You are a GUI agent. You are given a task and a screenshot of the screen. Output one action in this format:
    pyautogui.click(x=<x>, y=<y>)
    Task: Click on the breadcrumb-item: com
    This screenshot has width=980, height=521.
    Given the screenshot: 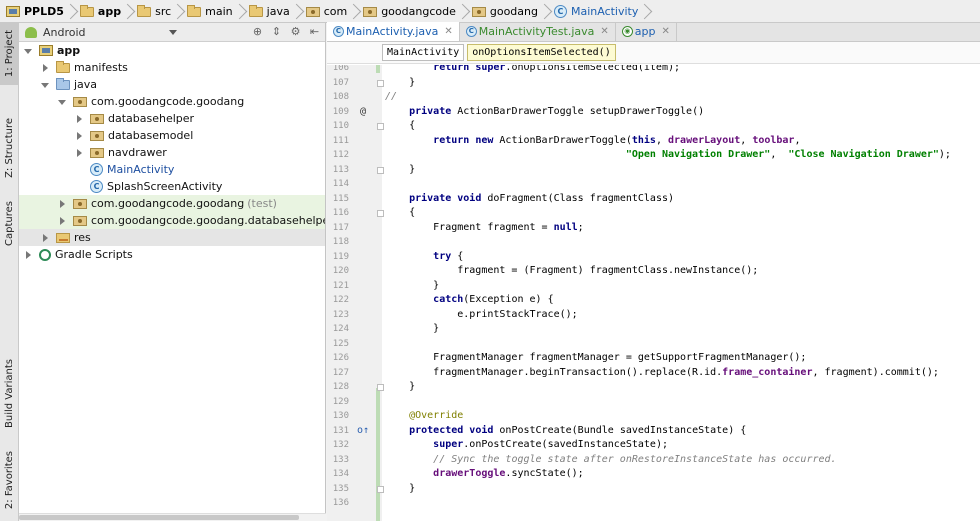 What is the action you would take?
    pyautogui.click(x=327, y=11)
    